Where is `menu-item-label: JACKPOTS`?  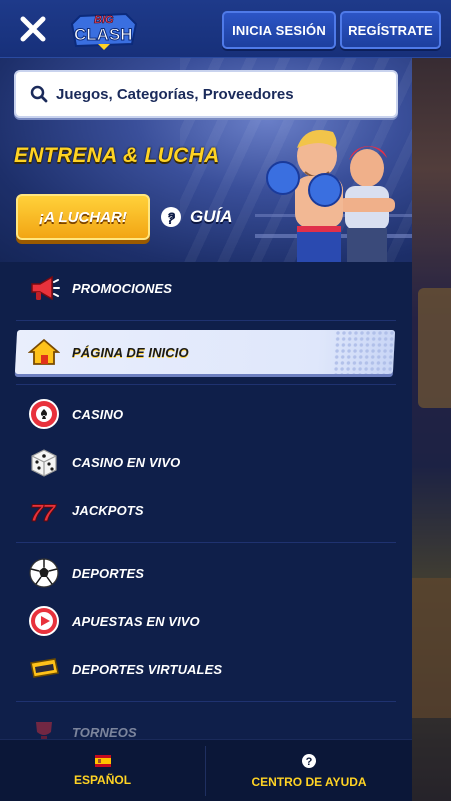 menu-item-label: JACKPOTS is located at coordinates (108, 510).